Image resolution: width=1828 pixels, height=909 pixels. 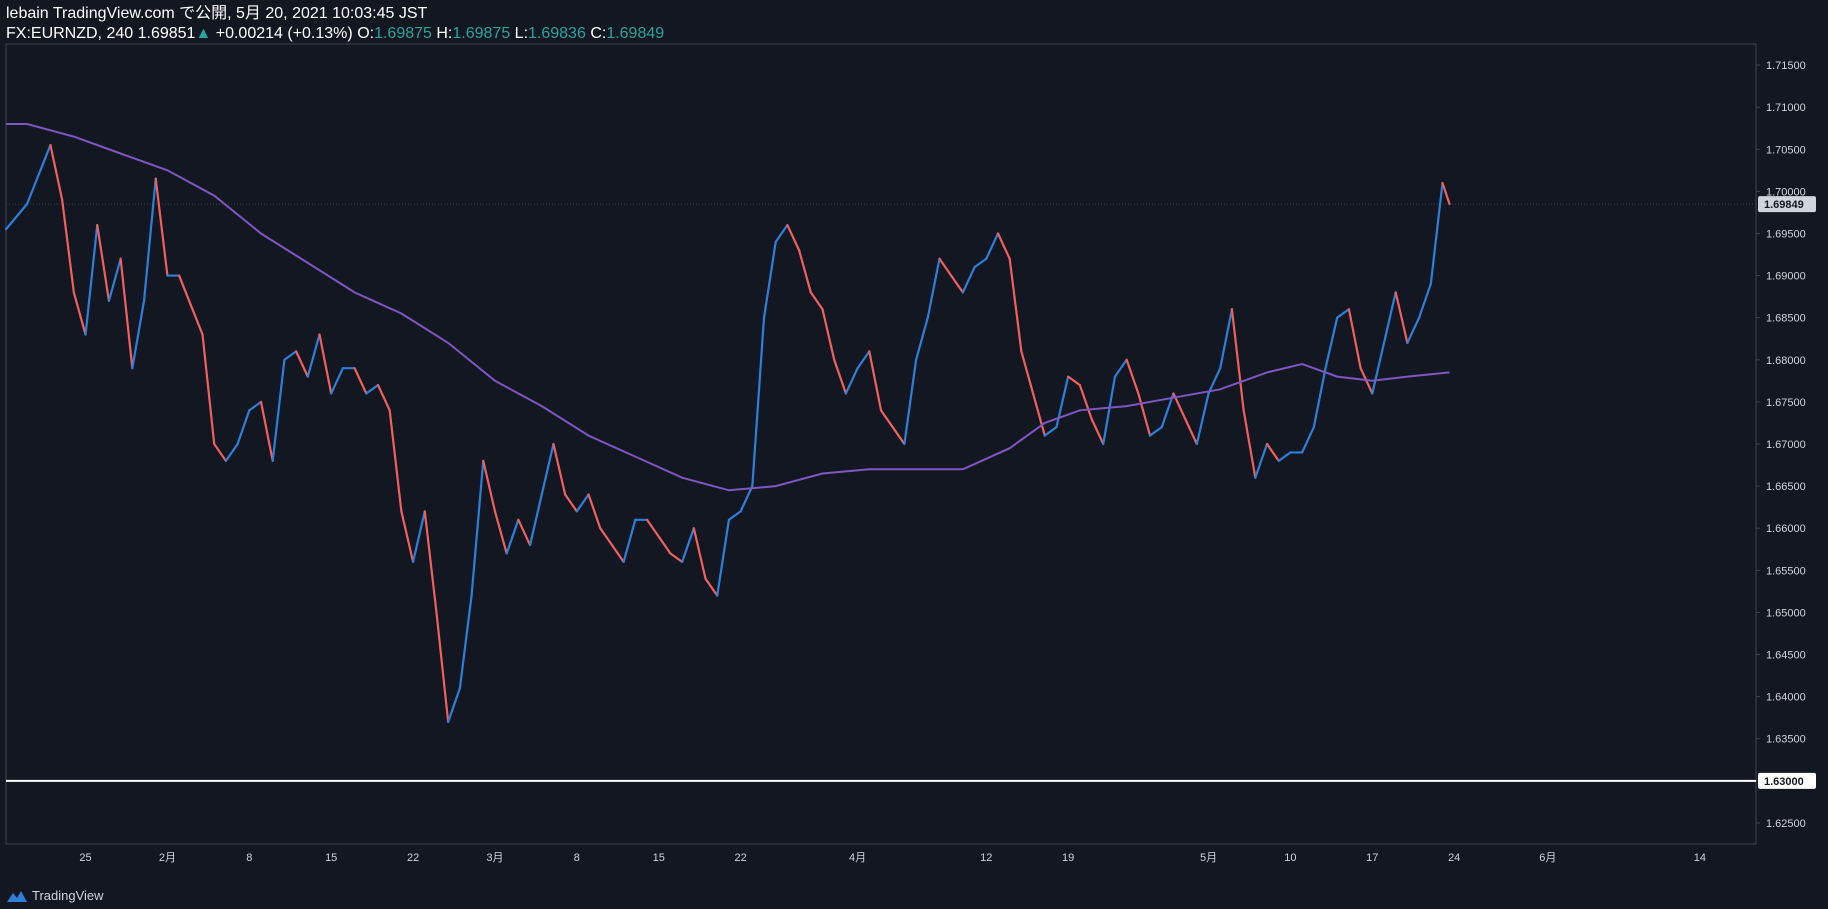 I want to click on x-tick-label: 6月, so click(x=1547, y=858).